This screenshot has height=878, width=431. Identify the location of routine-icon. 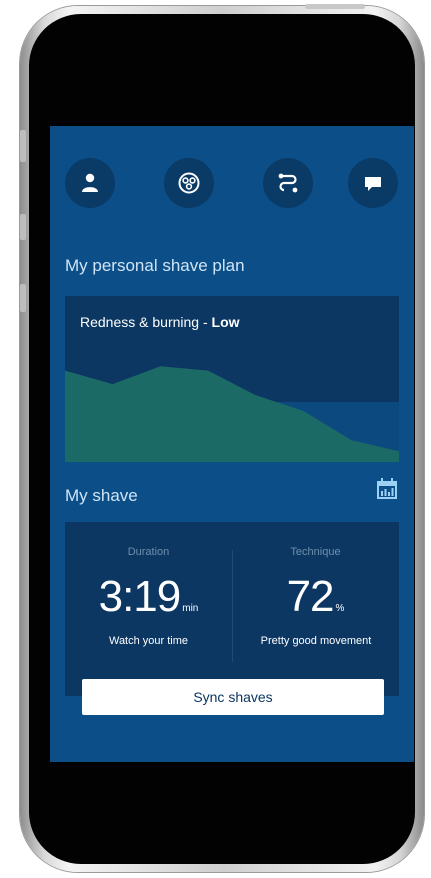
(288, 183).